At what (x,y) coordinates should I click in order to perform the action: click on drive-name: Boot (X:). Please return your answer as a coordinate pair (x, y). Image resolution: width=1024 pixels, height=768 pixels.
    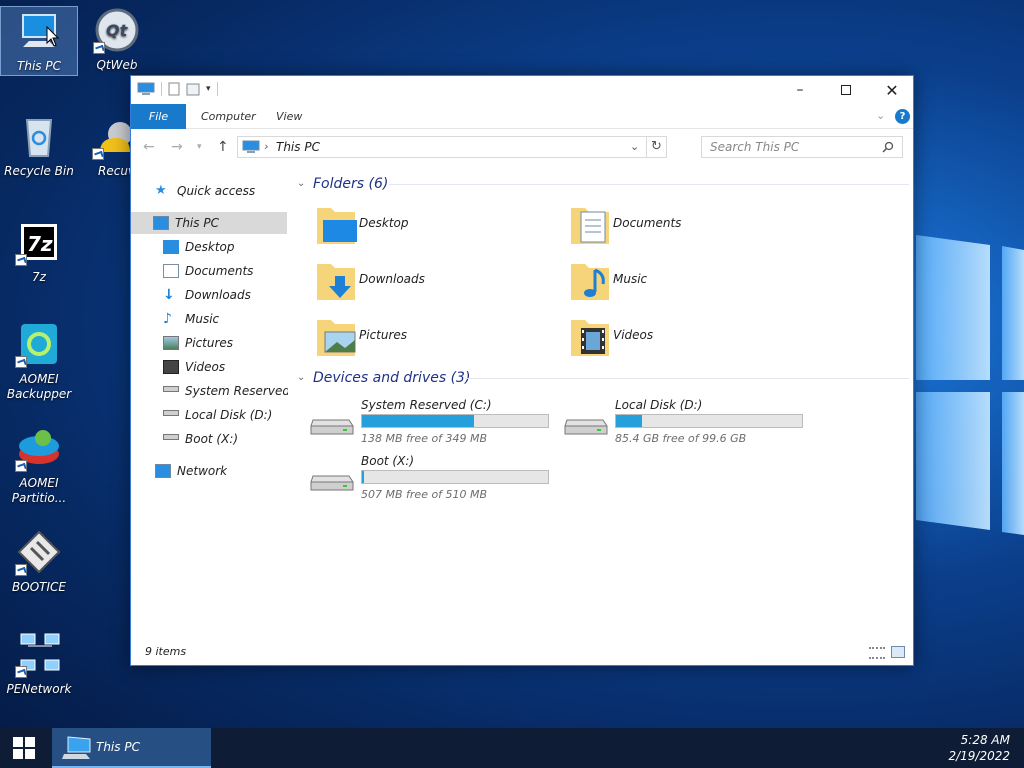
    Looking at the image, I should click on (388, 461).